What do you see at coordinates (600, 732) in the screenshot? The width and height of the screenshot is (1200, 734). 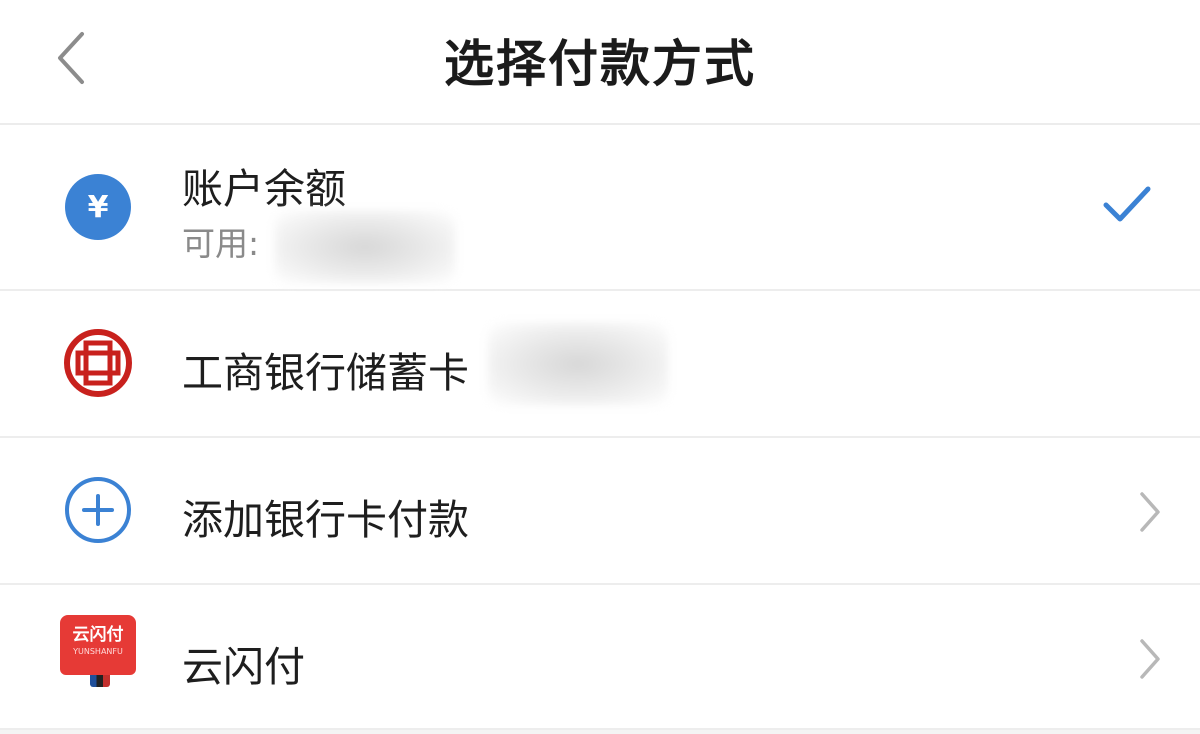 I see `list-bottom-divider` at bounding box center [600, 732].